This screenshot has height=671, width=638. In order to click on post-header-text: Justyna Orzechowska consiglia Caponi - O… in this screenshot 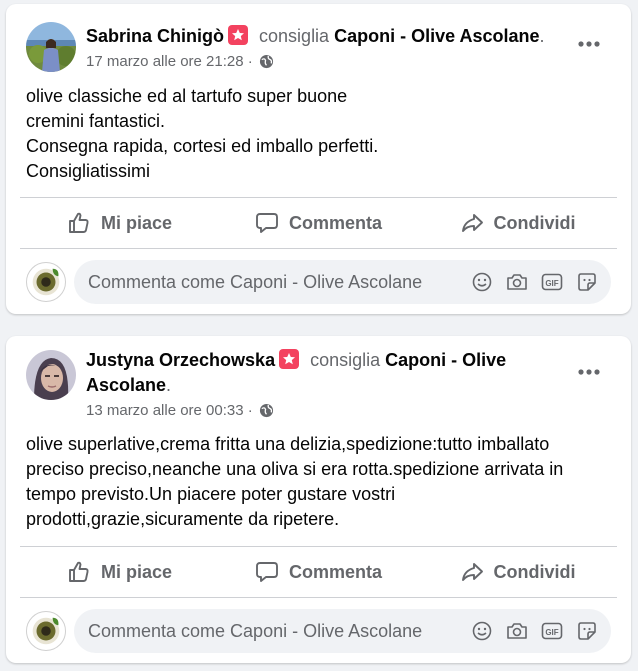, I will do `click(323, 385)`.